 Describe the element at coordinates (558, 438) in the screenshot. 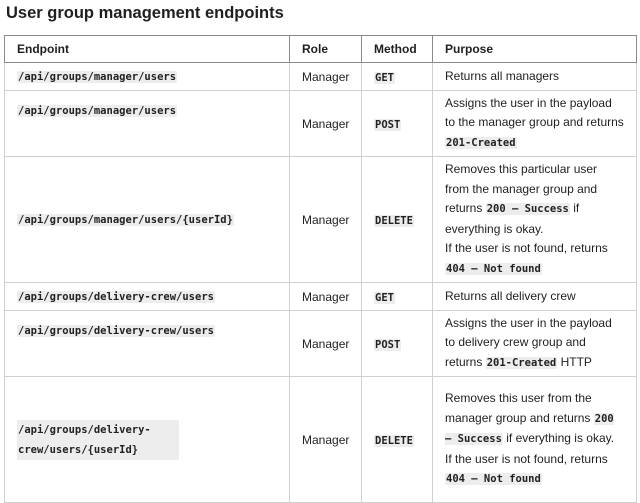

I see `purpose-text-segment: if everything is okay.` at that location.